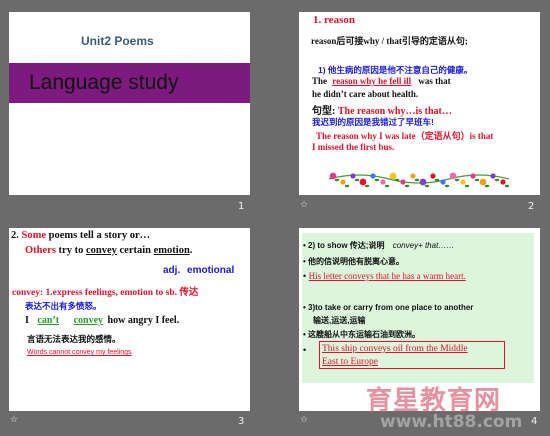 This screenshot has height=436, width=550. What do you see at coordinates (104, 82) in the screenshot?
I see `slide-1-banner-text: Language study` at bounding box center [104, 82].